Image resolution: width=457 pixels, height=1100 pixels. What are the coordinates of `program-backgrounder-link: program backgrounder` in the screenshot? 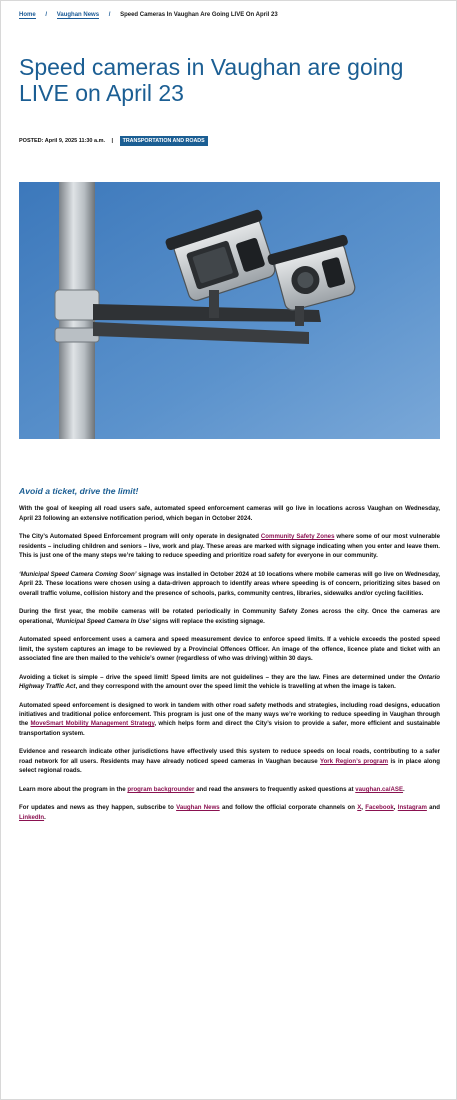 It's located at (160, 789).